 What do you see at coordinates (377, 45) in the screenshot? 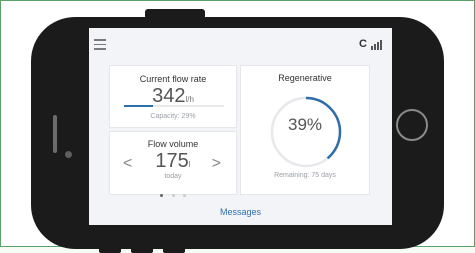
I see `signal-icon` at bounding box center [377, 45].